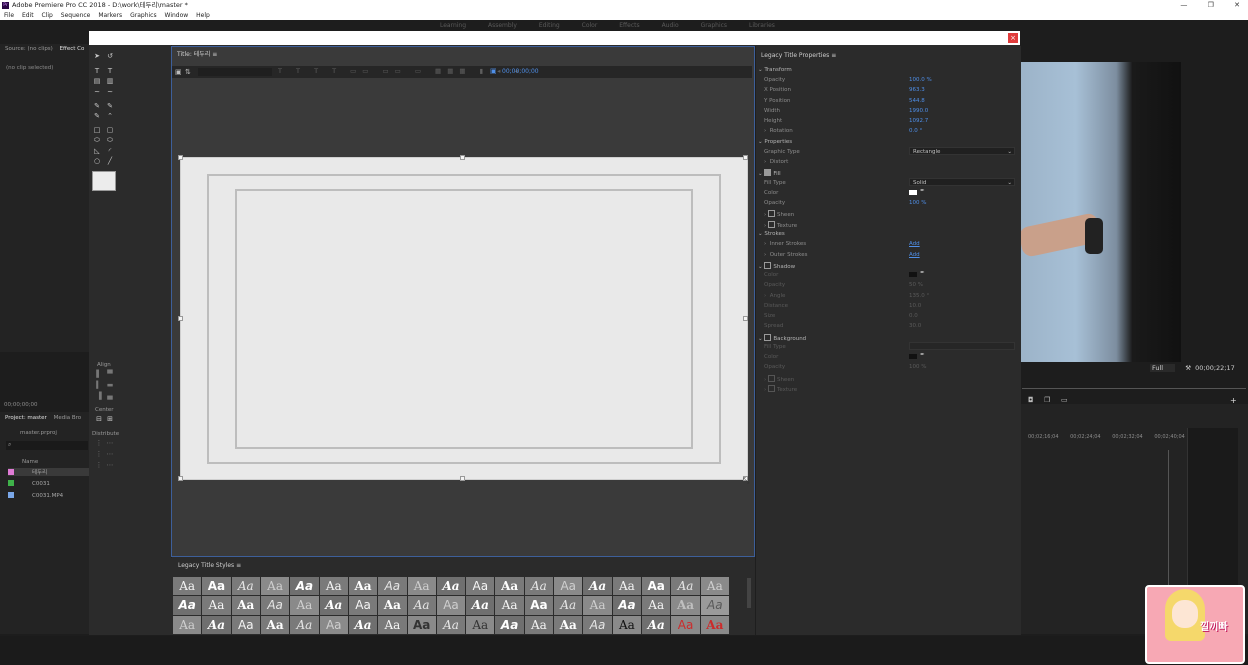  Describe the element at coordinates (1211, 5) in the screenshot. I see `maximize-button: ❐` at that location.